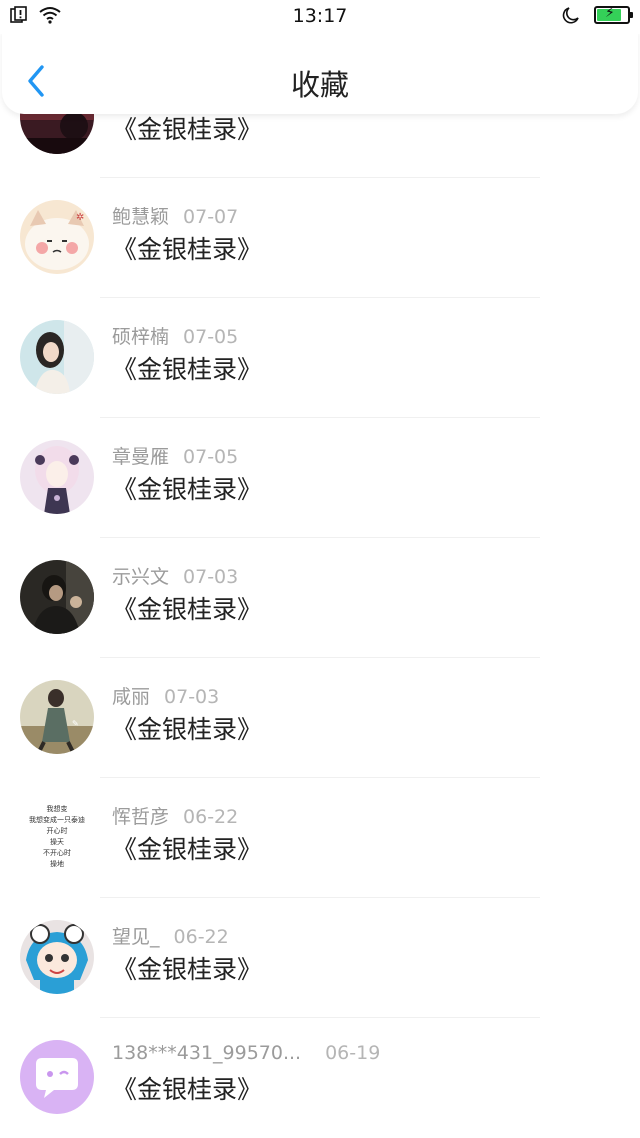 The image size is (640, 1138). What do you see at coordinates (175, 455) in the screenshot?
I see `item-meta: 章曼雁 07-05` at bounding box center [175, 455].